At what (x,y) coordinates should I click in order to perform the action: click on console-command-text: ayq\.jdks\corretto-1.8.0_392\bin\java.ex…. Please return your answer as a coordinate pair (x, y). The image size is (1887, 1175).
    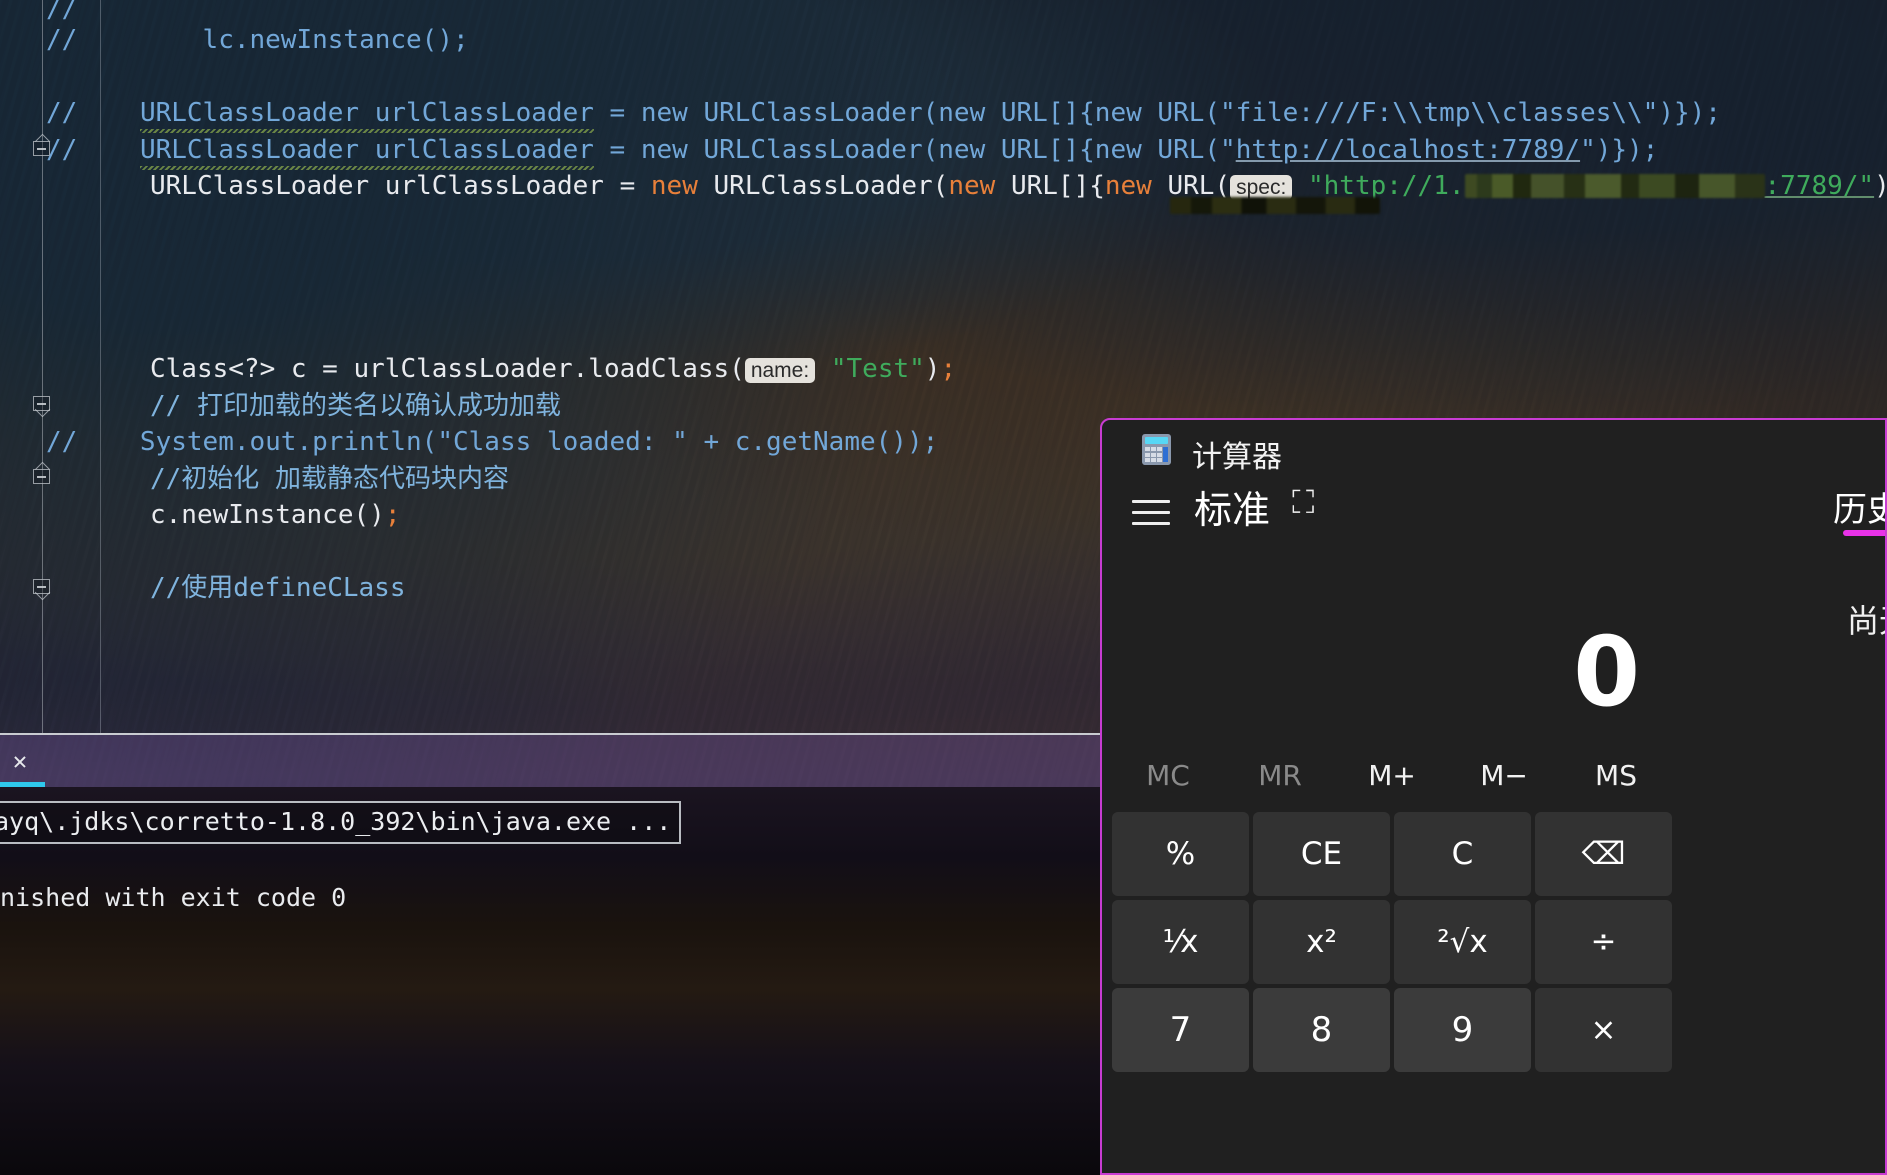
    Looking at the image, I should click on (336, 821).